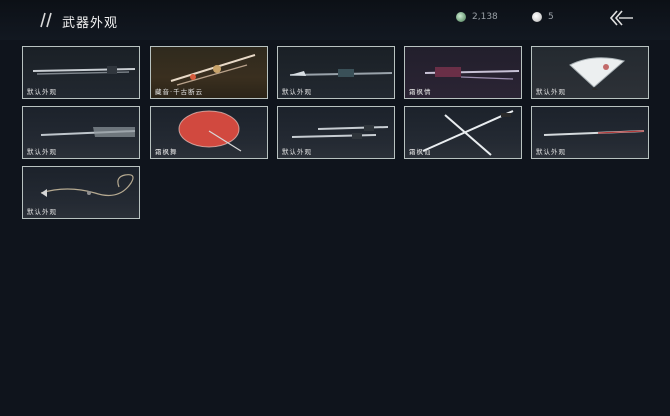  Describe the element at coordinates (463, 72) in the screenshot. I see `weapon-card-4: 霜枫情` at that location.